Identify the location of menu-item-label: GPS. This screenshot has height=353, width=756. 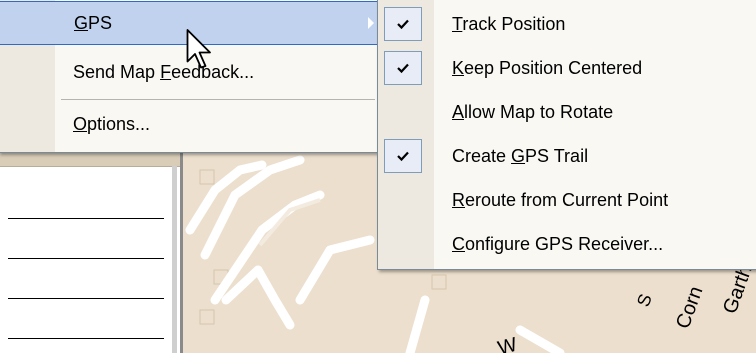
(93, 22).